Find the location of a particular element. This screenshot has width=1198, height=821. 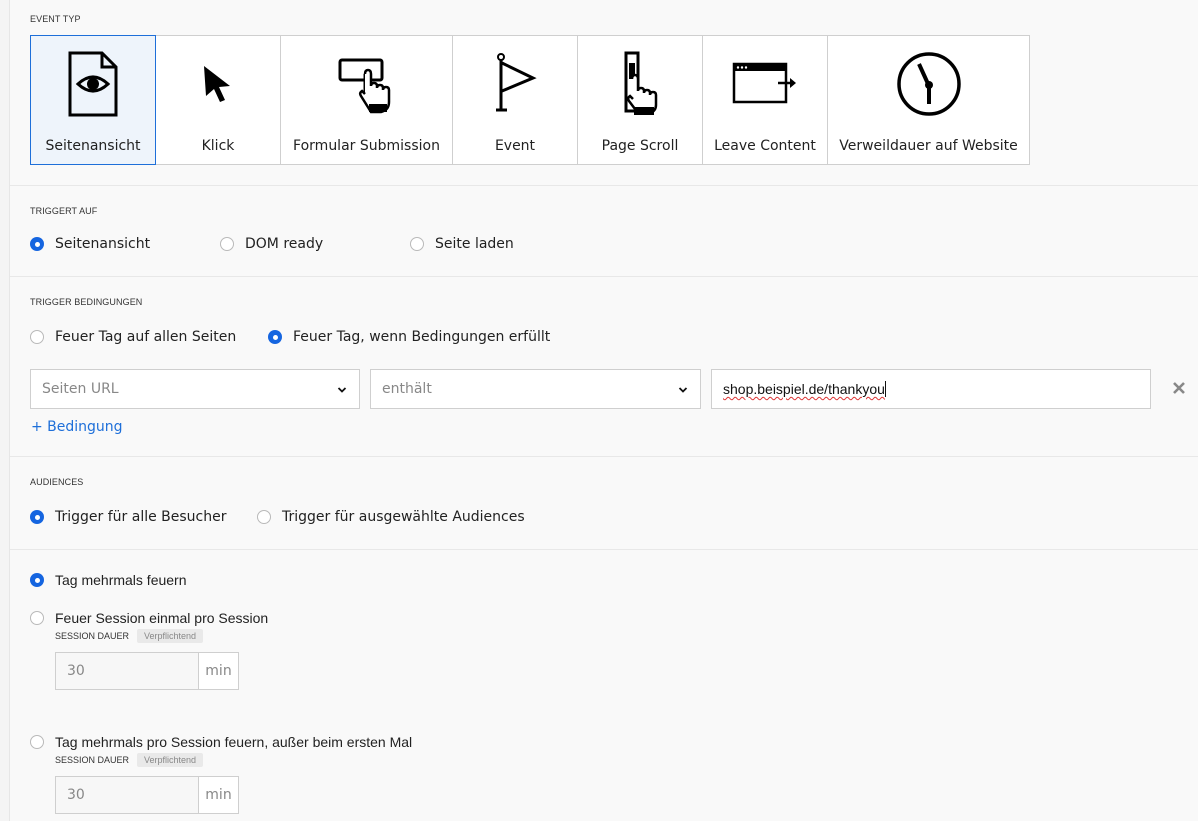

select-value: enthält is located at coordinates (407, 389).